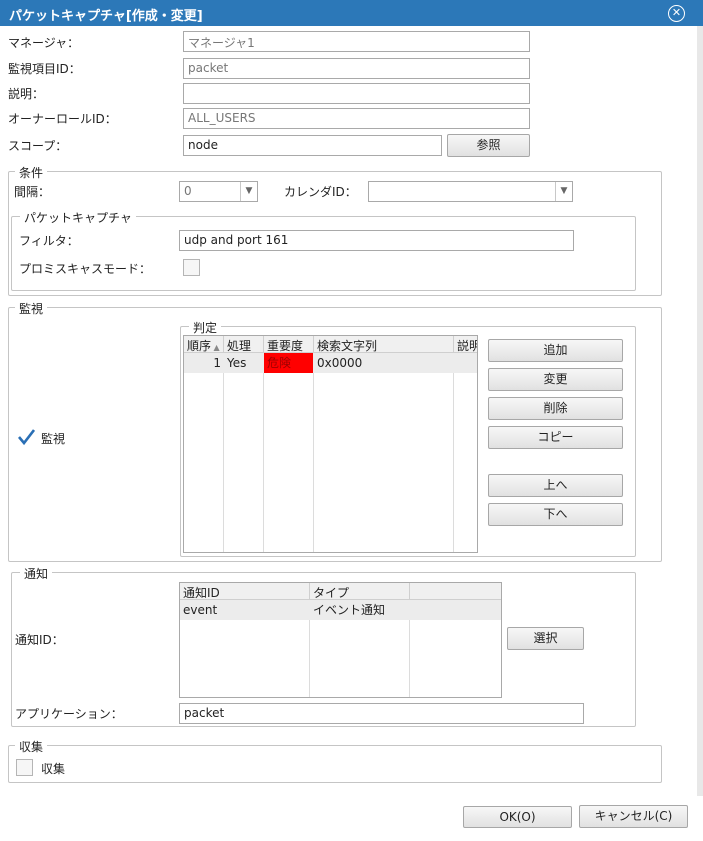  What do you see at coordinates (555, 514) in the screenshot?
I see `move-down-button: 下へ` at bounding box center [555, 514].